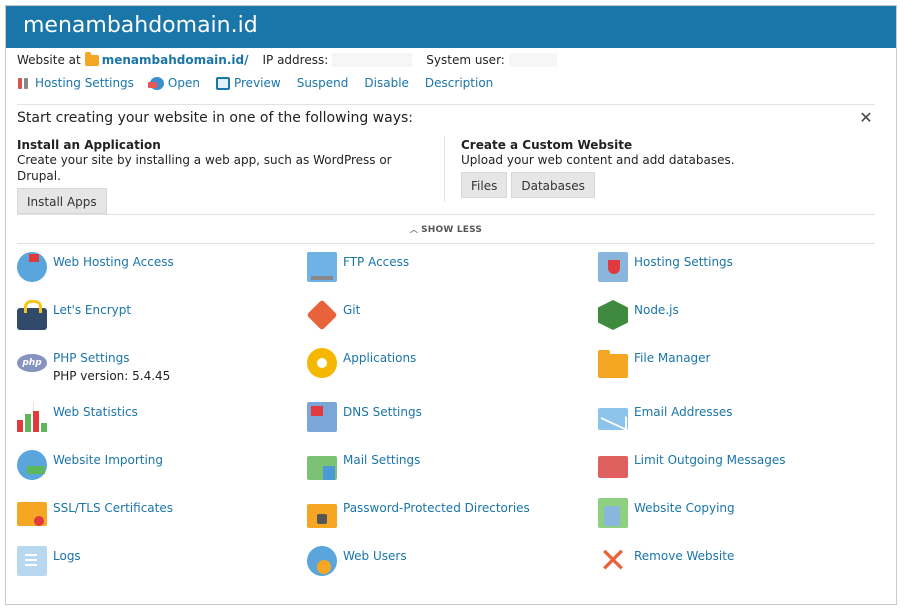  Describe the element at coordinates (452, 230) in the screenshot. I see `show-less-label: SHOW LESS` at that location.